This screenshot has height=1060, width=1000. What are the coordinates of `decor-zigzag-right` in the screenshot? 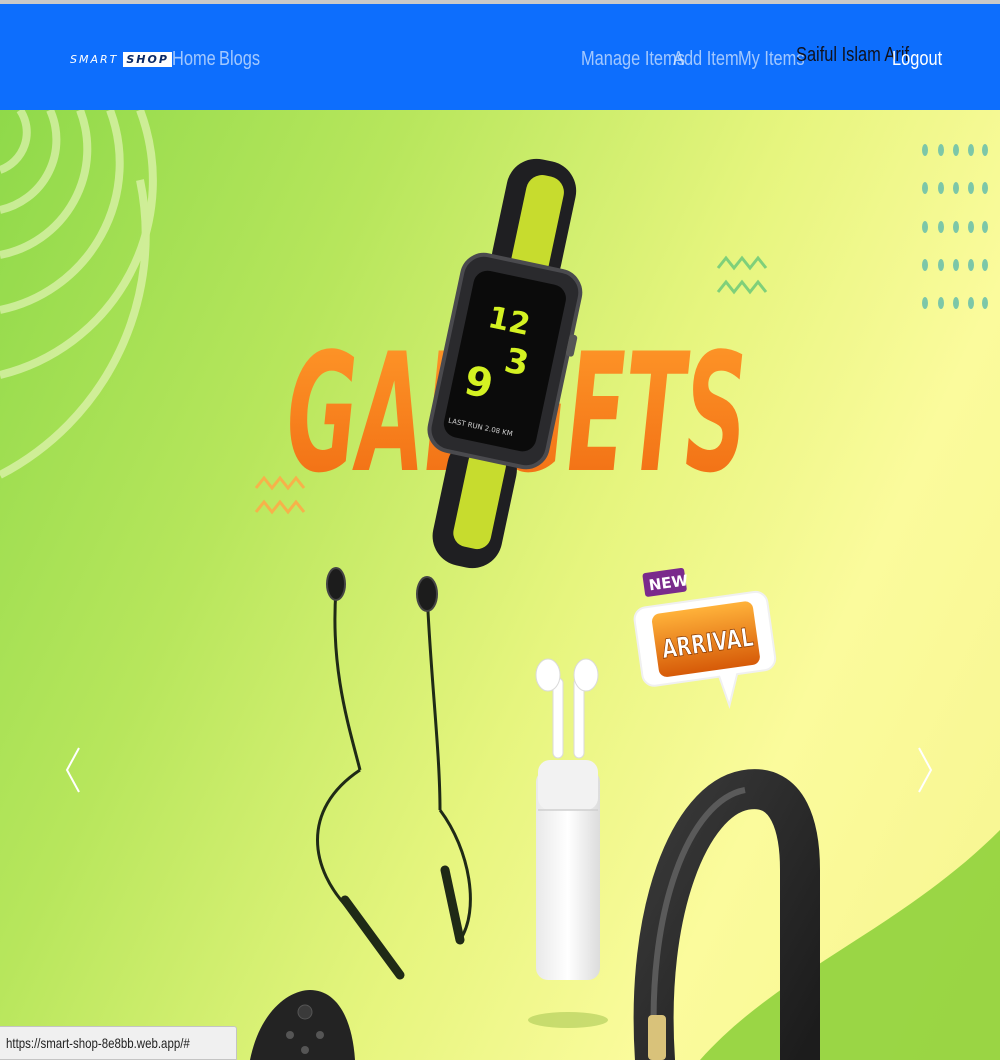 It's located at (742, 275).